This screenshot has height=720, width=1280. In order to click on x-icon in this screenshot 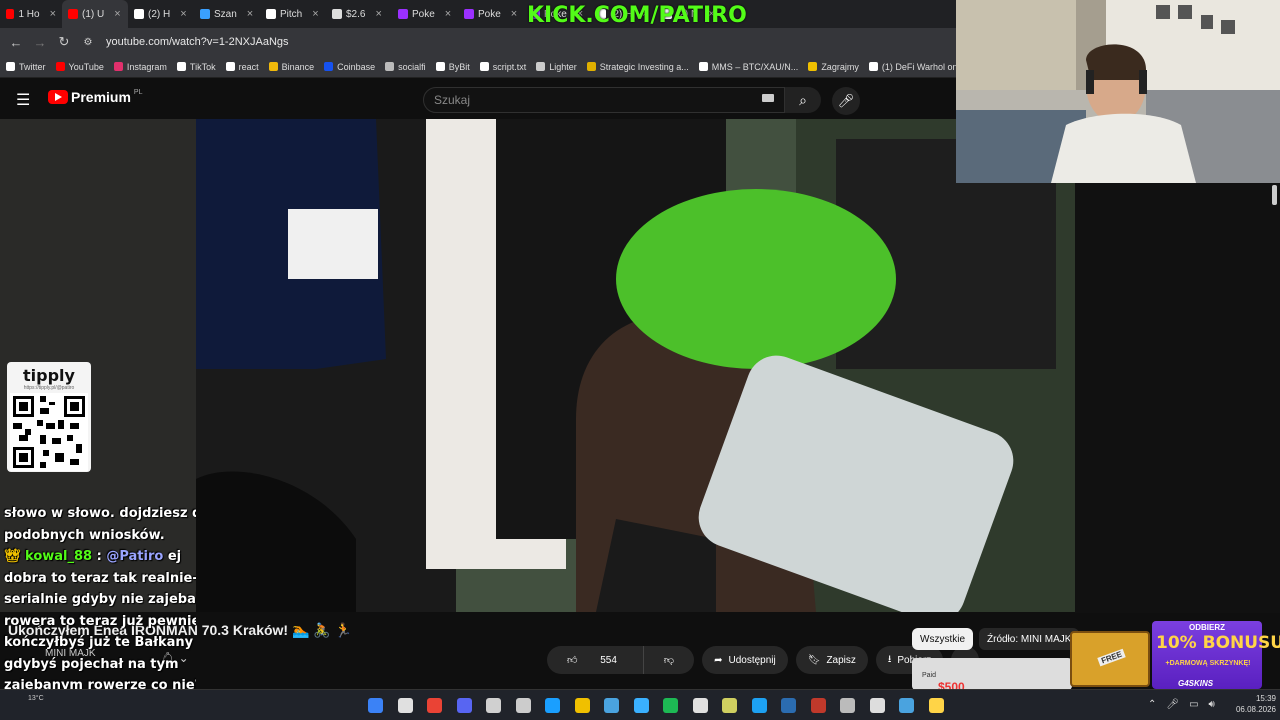, I will do `click(759, 705)`.